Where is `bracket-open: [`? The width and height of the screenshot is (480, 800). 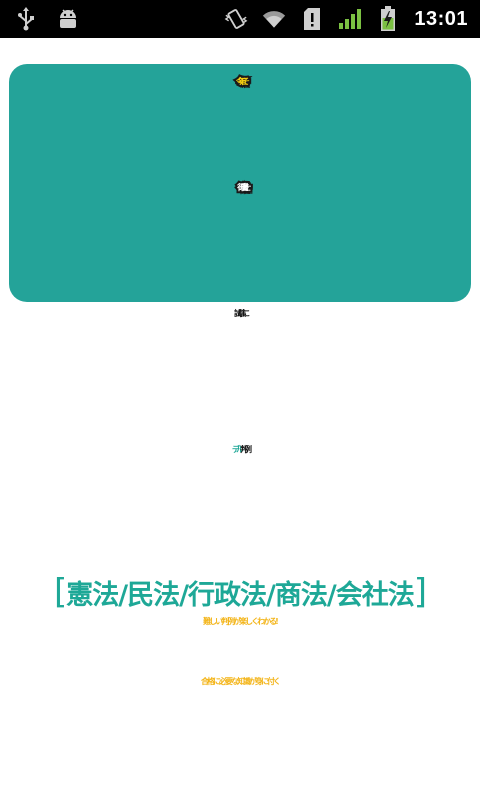
bracket-open: [ is located at coordinates (60, 592).